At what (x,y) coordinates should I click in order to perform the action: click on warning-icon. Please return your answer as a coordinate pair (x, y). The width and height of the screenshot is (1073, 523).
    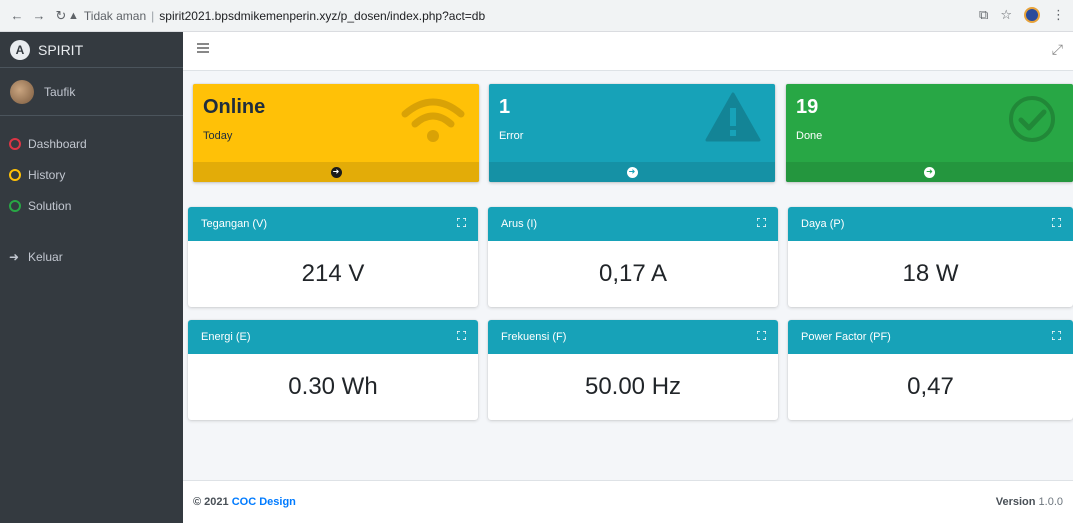
    Looking at the image, I should click on (733, 117).